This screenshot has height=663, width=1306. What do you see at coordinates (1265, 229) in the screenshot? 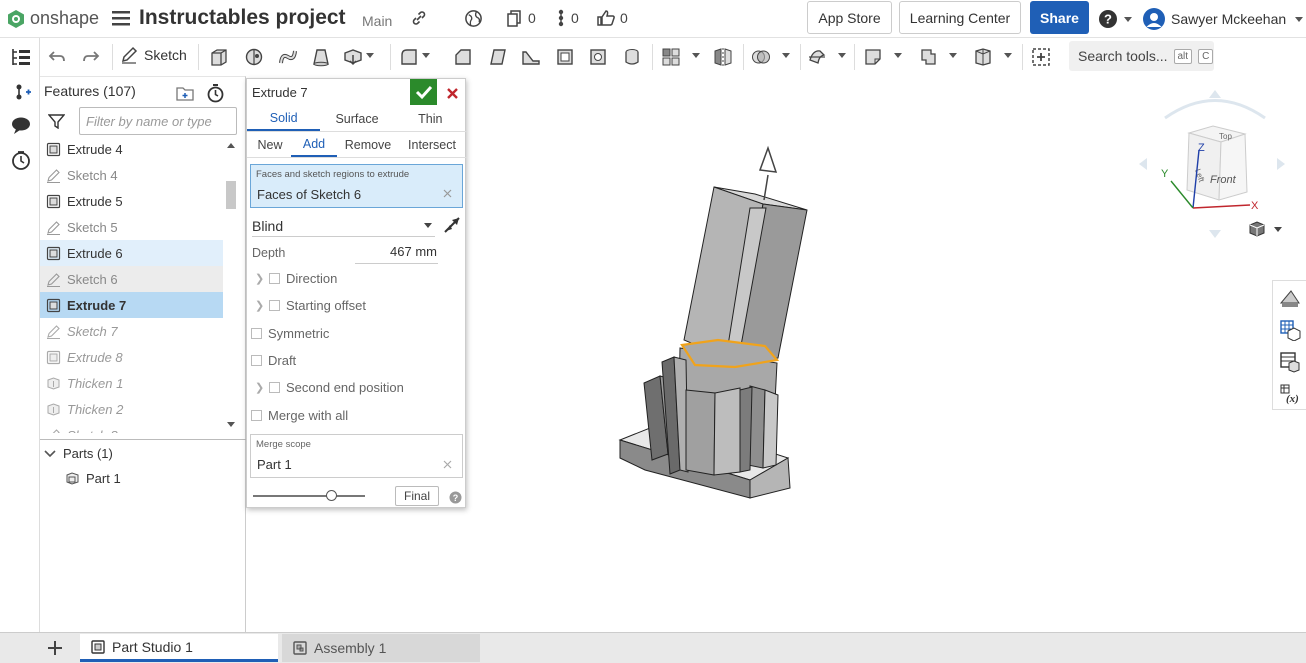
I see `view-options-menu` at bounding box center [1265, 229].